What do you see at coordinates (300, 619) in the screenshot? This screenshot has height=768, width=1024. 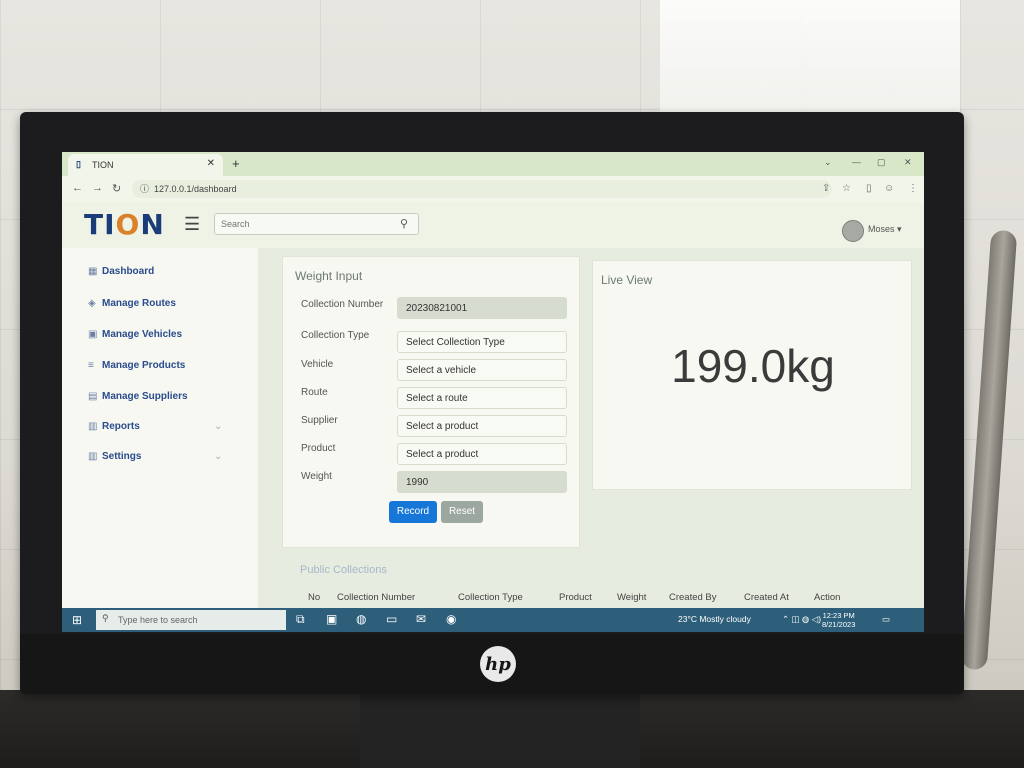 I see `task-view-icon: ⧉` at bounding box center [300, 619].